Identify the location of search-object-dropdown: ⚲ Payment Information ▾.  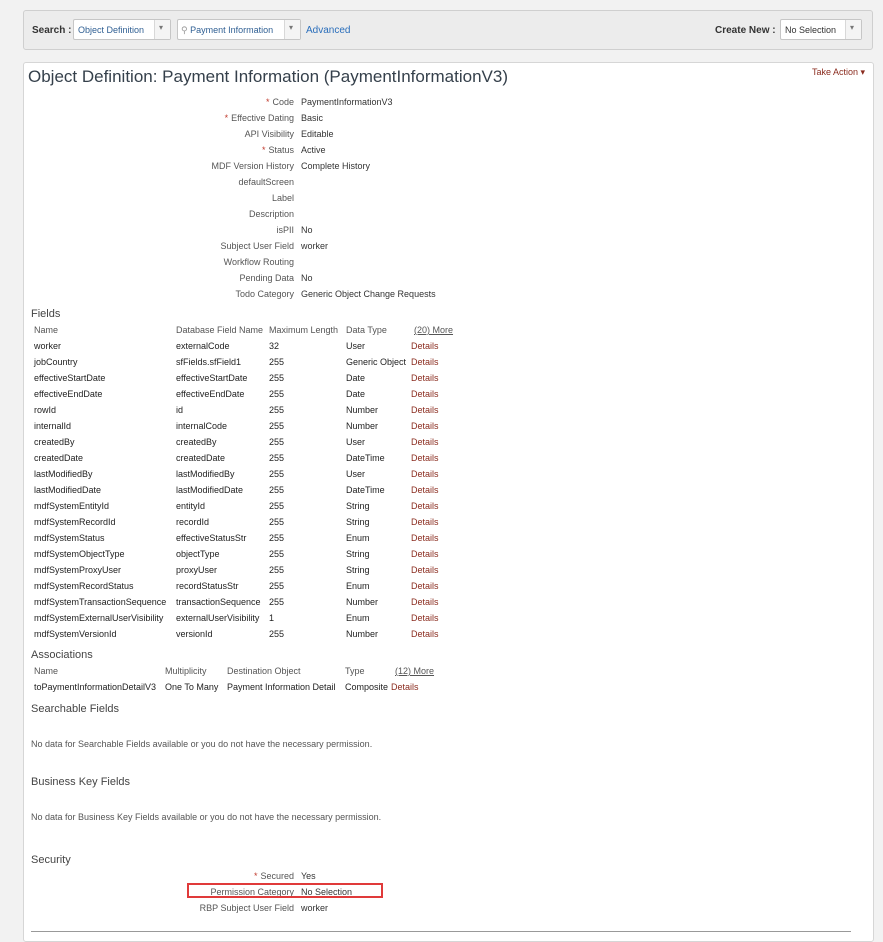
(239, 29).